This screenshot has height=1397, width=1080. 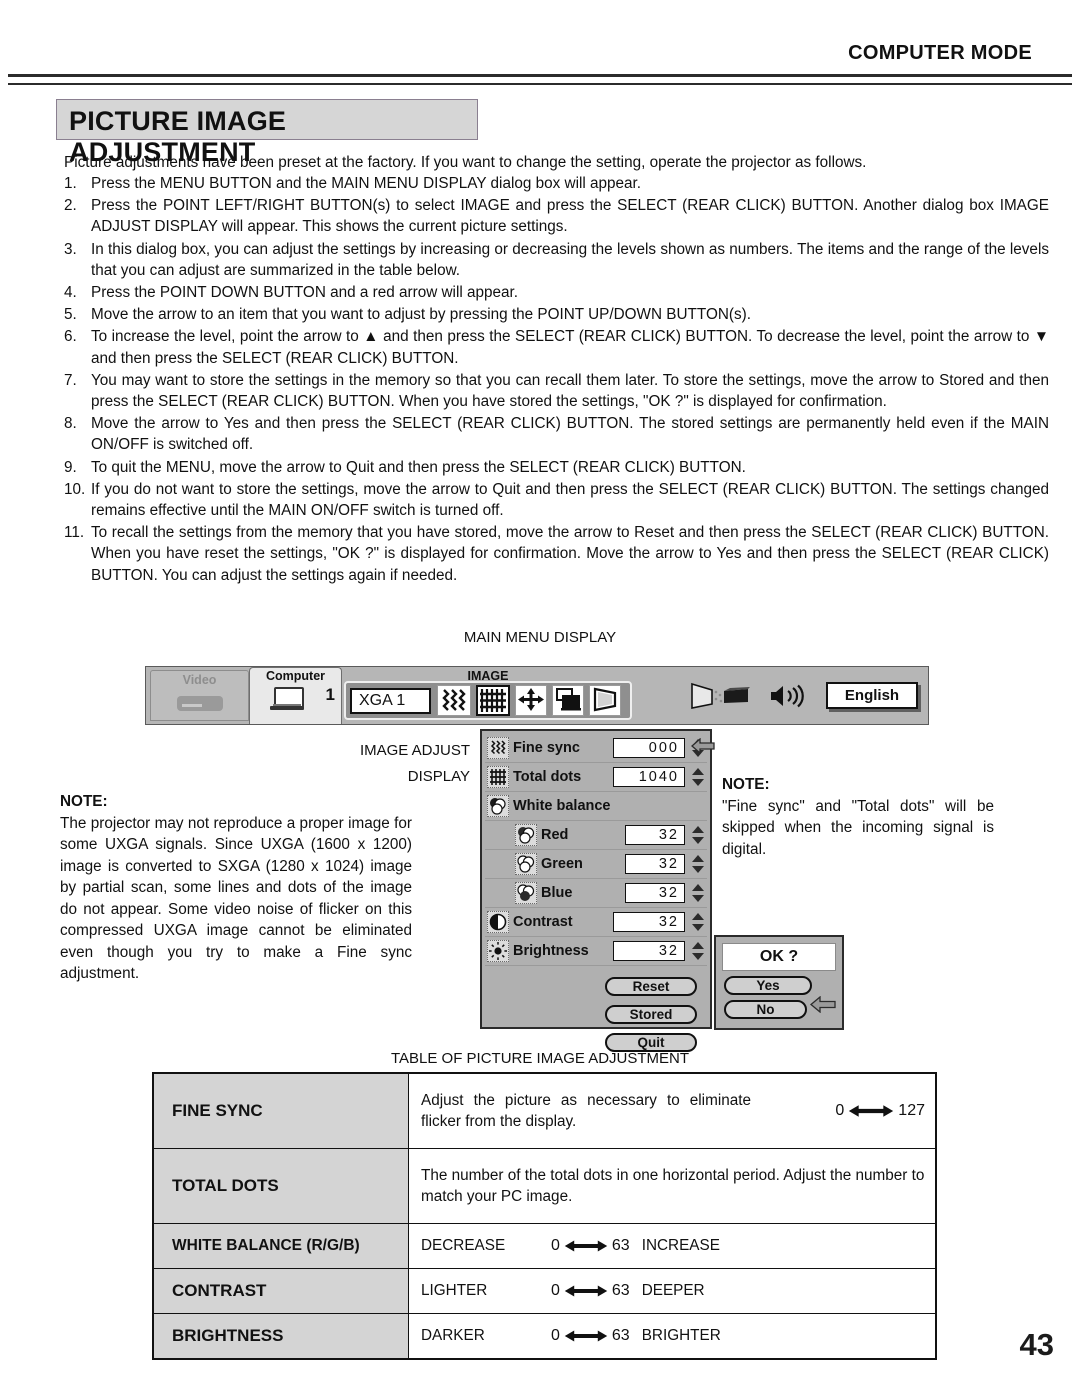 What do you see at coordinates (596, 864) in the screenshot?
I see `row-green: Green 32` at bounding box center [596, 864].